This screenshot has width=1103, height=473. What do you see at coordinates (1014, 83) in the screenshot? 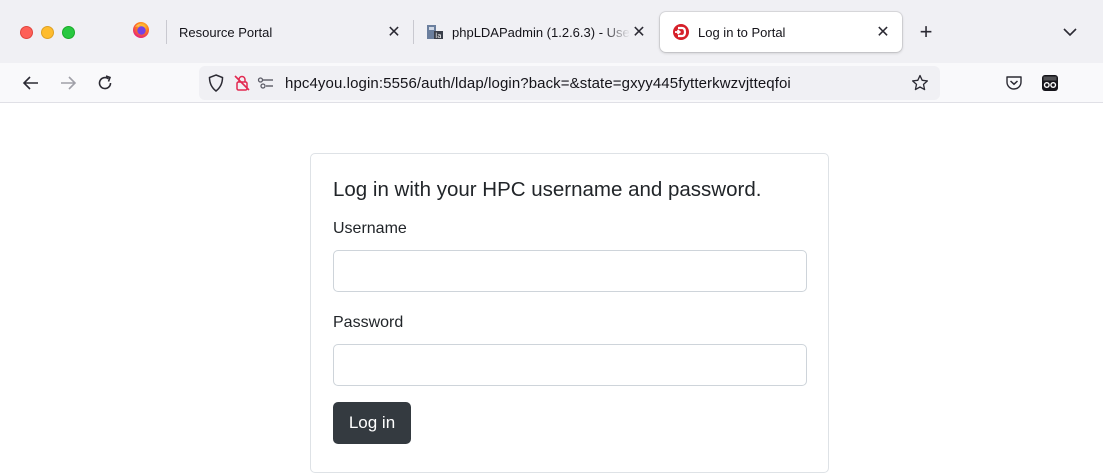
I see `pocket-icon` at bounding box center [1014, 83].